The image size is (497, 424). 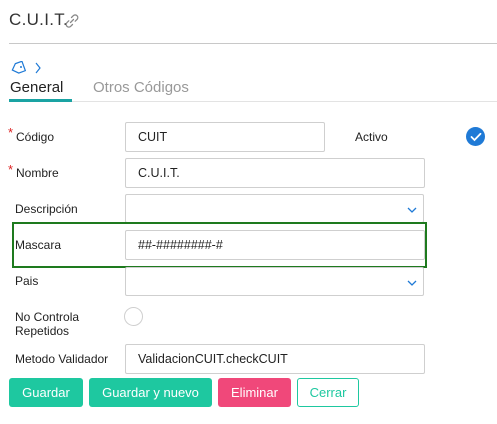 I want to click on descripcion-label: Descripción, so click(x=46, y=209).